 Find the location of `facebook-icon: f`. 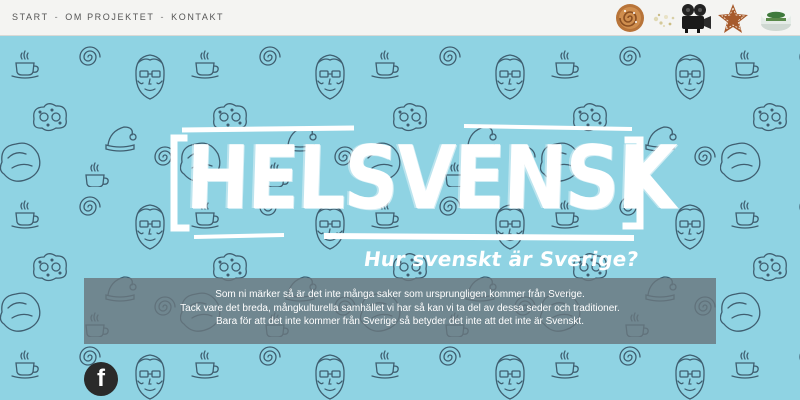

facebook-icon: f is located at coordinates (101, 379).